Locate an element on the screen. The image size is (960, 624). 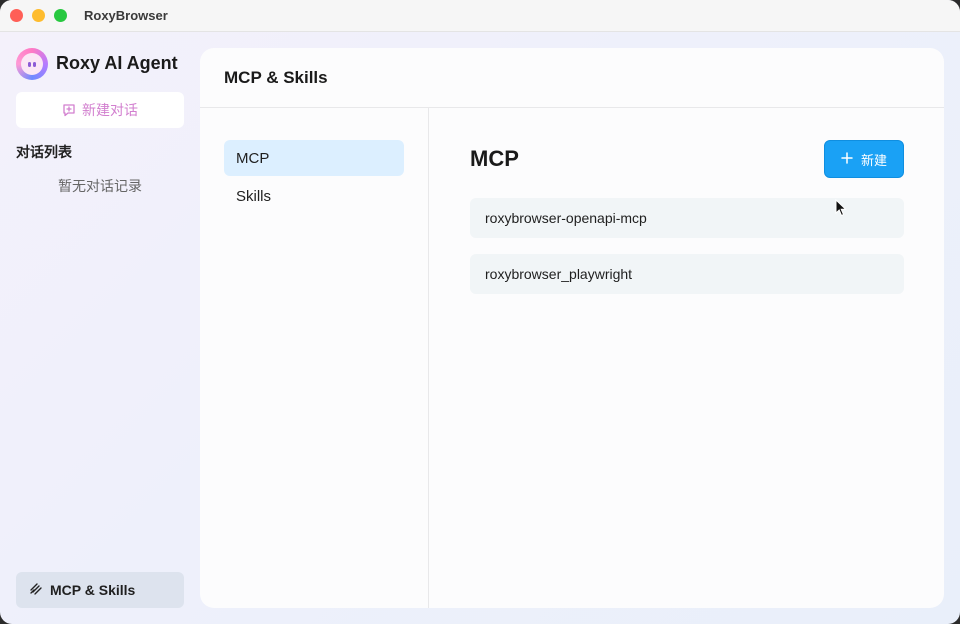
conversation-list-title: 对话列表 is located at coordinates (44, 152).